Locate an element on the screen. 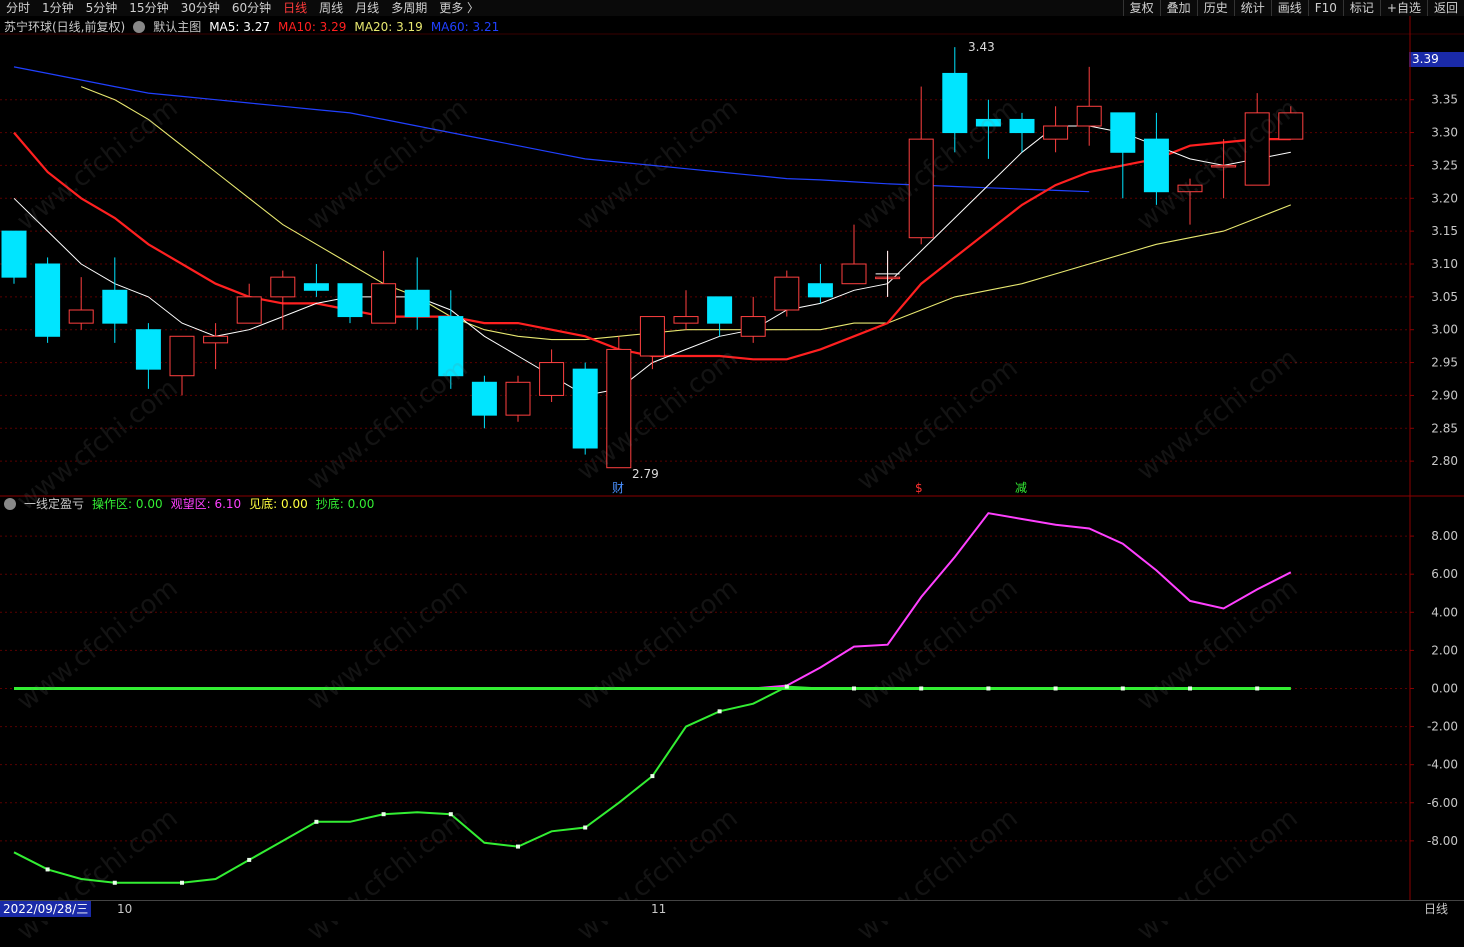 This screenshot has width=1464, height=947. date-bar: 2022/09/28/三 10 11 日线 is located at coordinates (732, 910).